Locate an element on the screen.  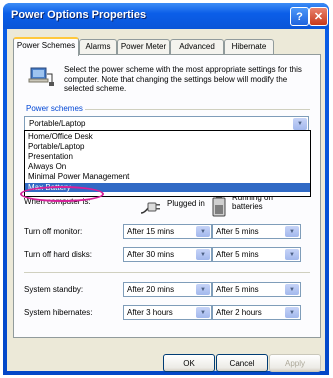
standby-plugged-select: After 20 mins ▼ is located at coordinates (167, 289).